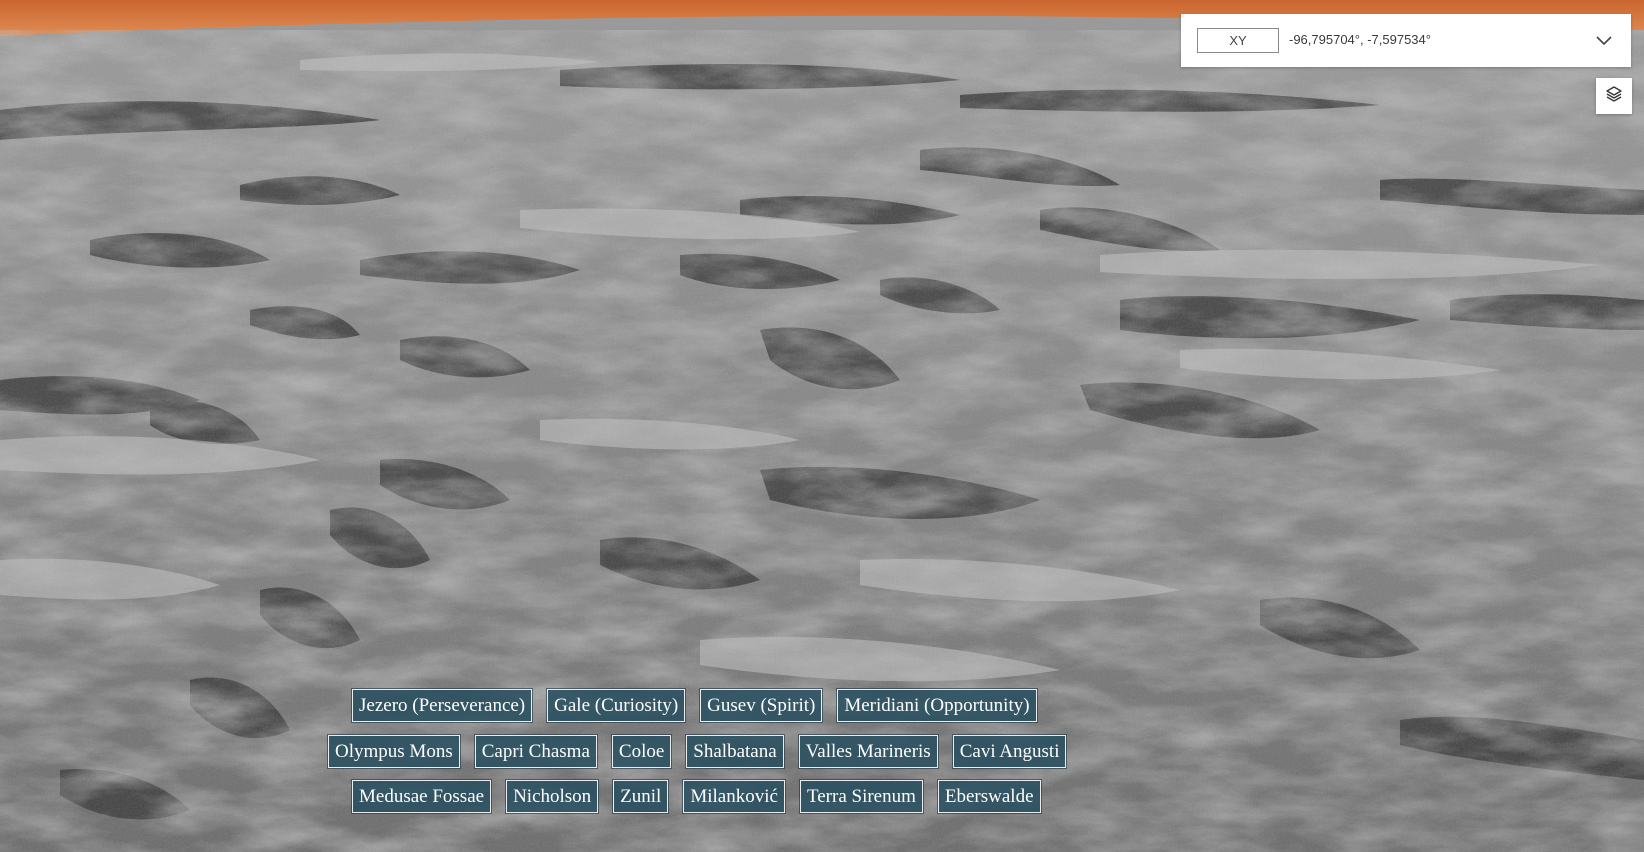  I want to click on bookmark-medusae-fossae-button: Medusae Fossae, so click(421, 796).